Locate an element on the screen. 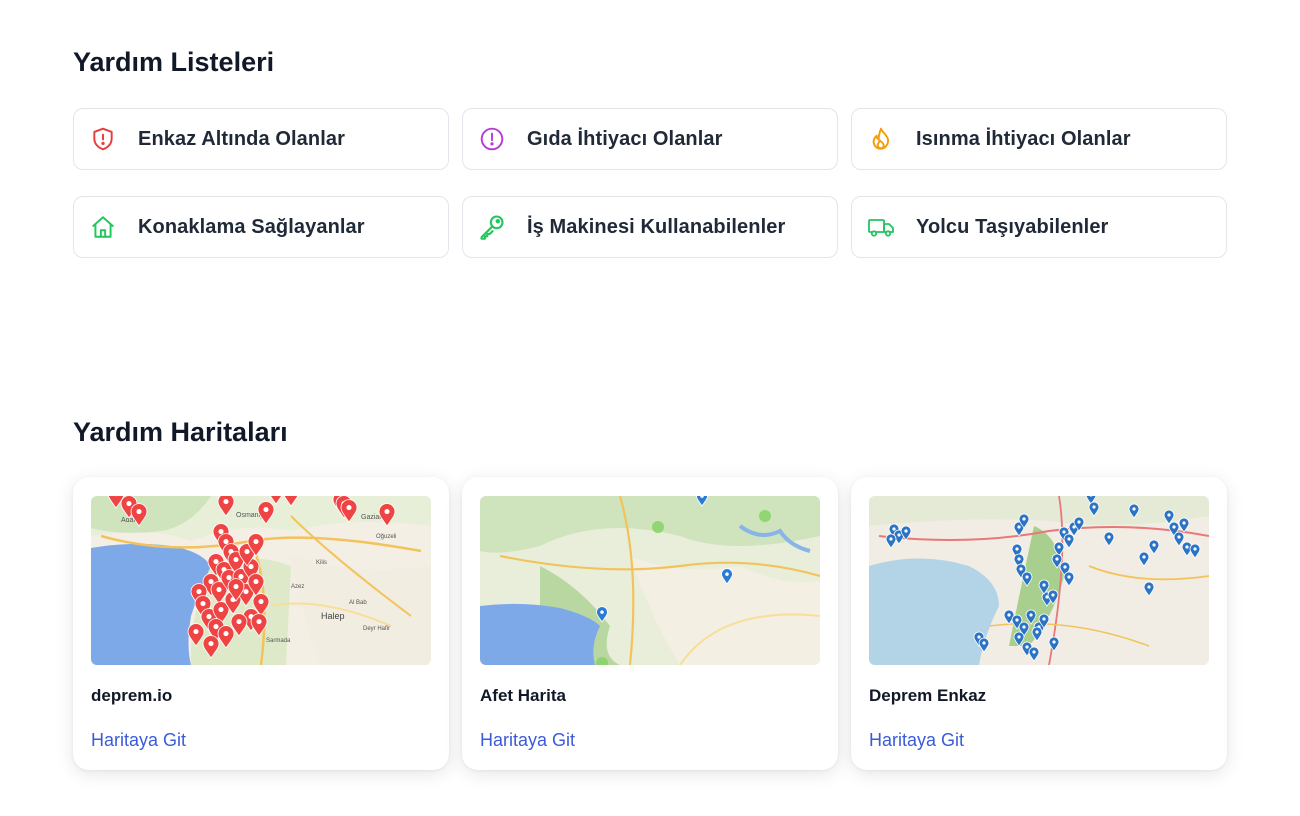 This screenshot has width=1300, height=816. list-card-machinery: İş Makinesi Kullanabilenler is located at coordinates (650, 227).